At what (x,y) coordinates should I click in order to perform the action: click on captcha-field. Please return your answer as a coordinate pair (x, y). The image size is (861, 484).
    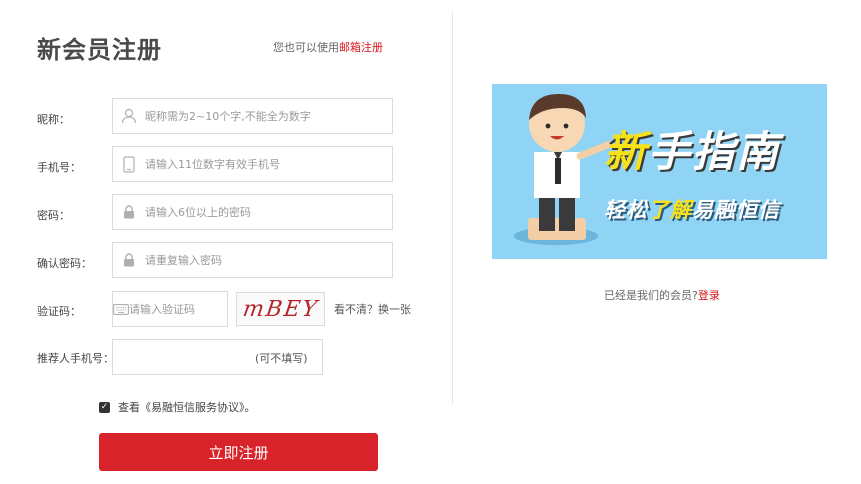
    Looking at the image, I should click on (193, 309).